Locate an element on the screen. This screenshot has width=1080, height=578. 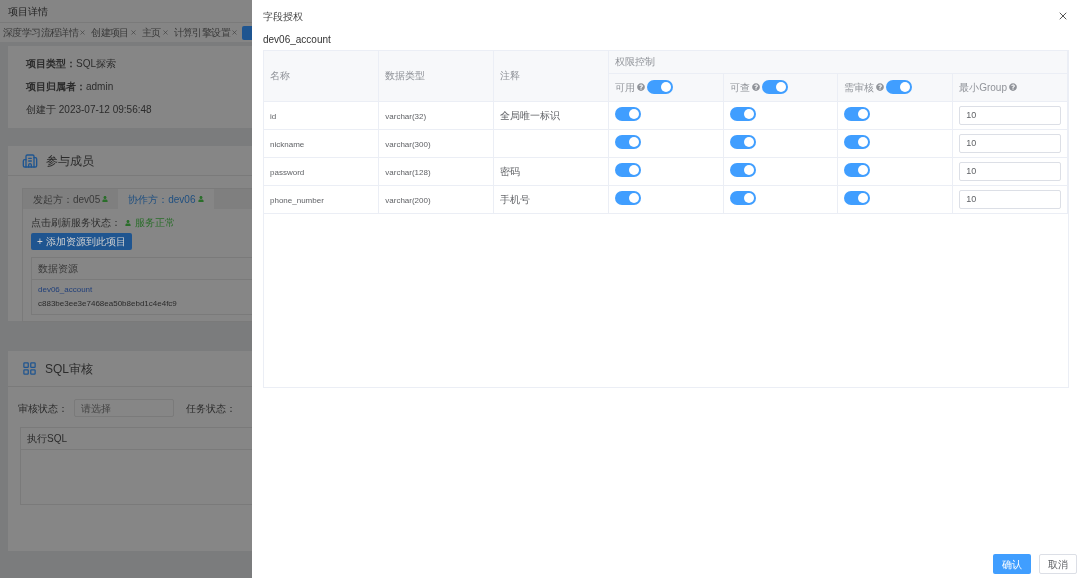
table-cell: phone_number is located at coordinates (297, 200).